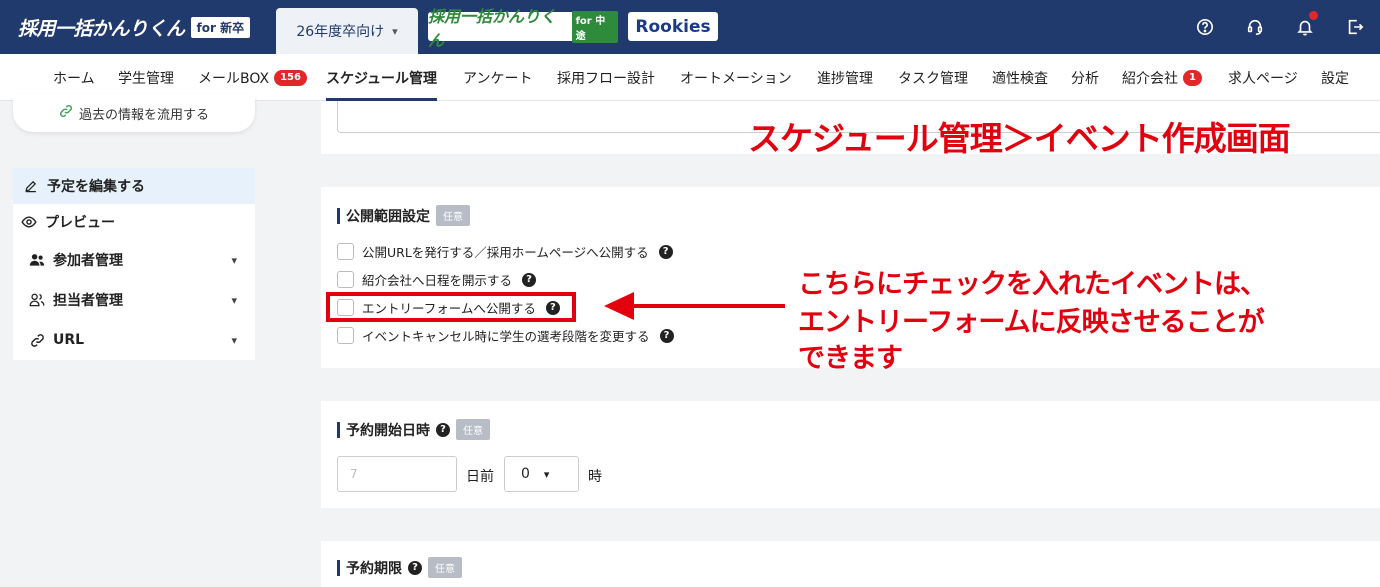 The image size is (1380, 587). Describe the element at coordinates (88, 261) in the screenshot. I see `sidebar-item-label: 参加者管理` at that location.